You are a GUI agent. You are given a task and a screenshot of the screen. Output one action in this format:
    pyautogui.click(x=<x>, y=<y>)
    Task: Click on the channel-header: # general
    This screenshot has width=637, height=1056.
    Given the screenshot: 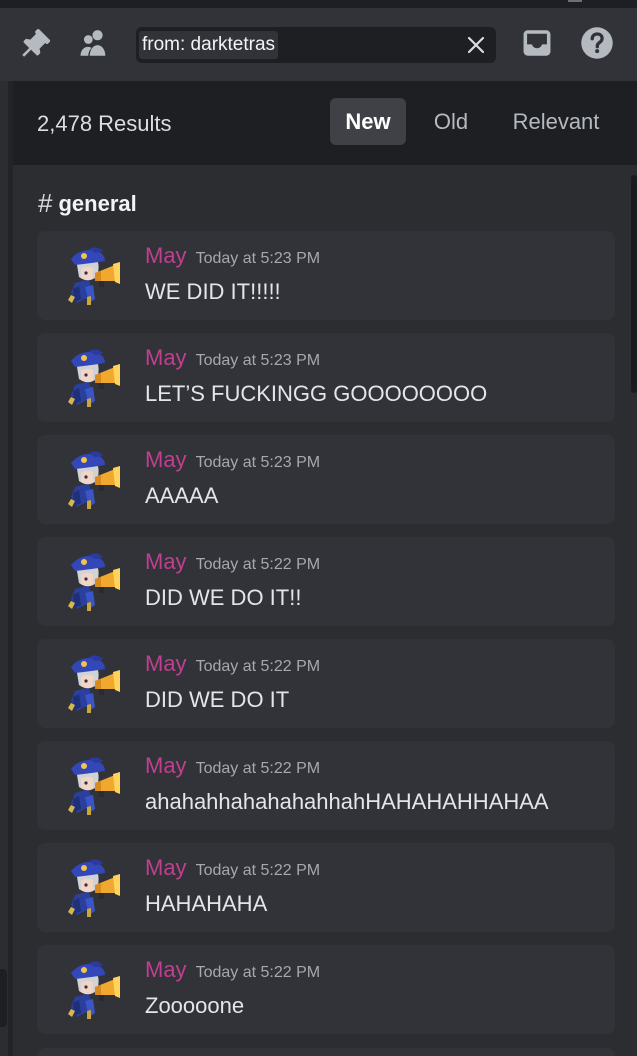 What is the action you would take?
    pyautogui.click(x=87, y=203)
    